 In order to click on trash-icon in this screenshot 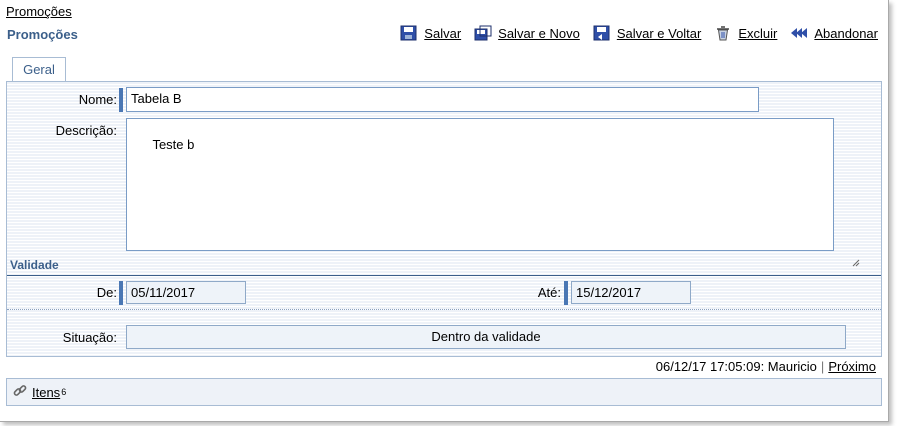, I will do `click(723, 33)`.